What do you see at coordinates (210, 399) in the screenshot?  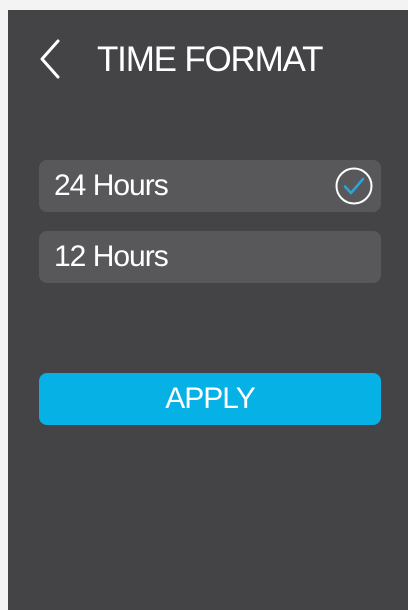 I see `apply-button: APPLY` at bounding box center [210, 399].